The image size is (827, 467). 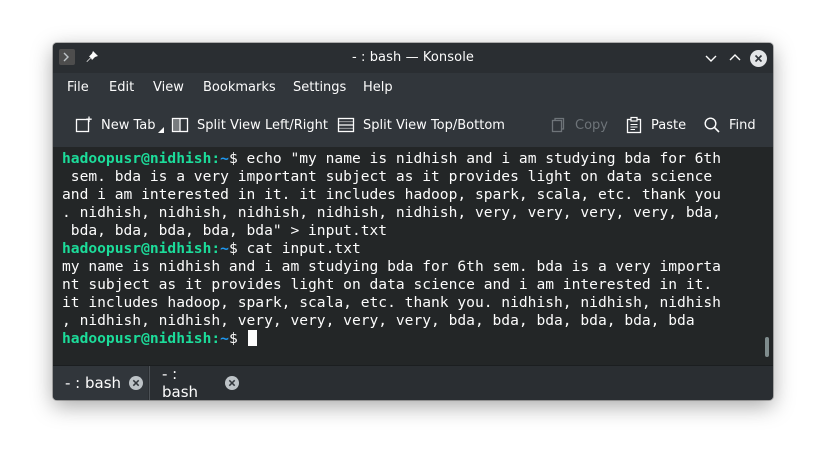 I want to click on split-vertical-icon, so click(x=180, y=125).